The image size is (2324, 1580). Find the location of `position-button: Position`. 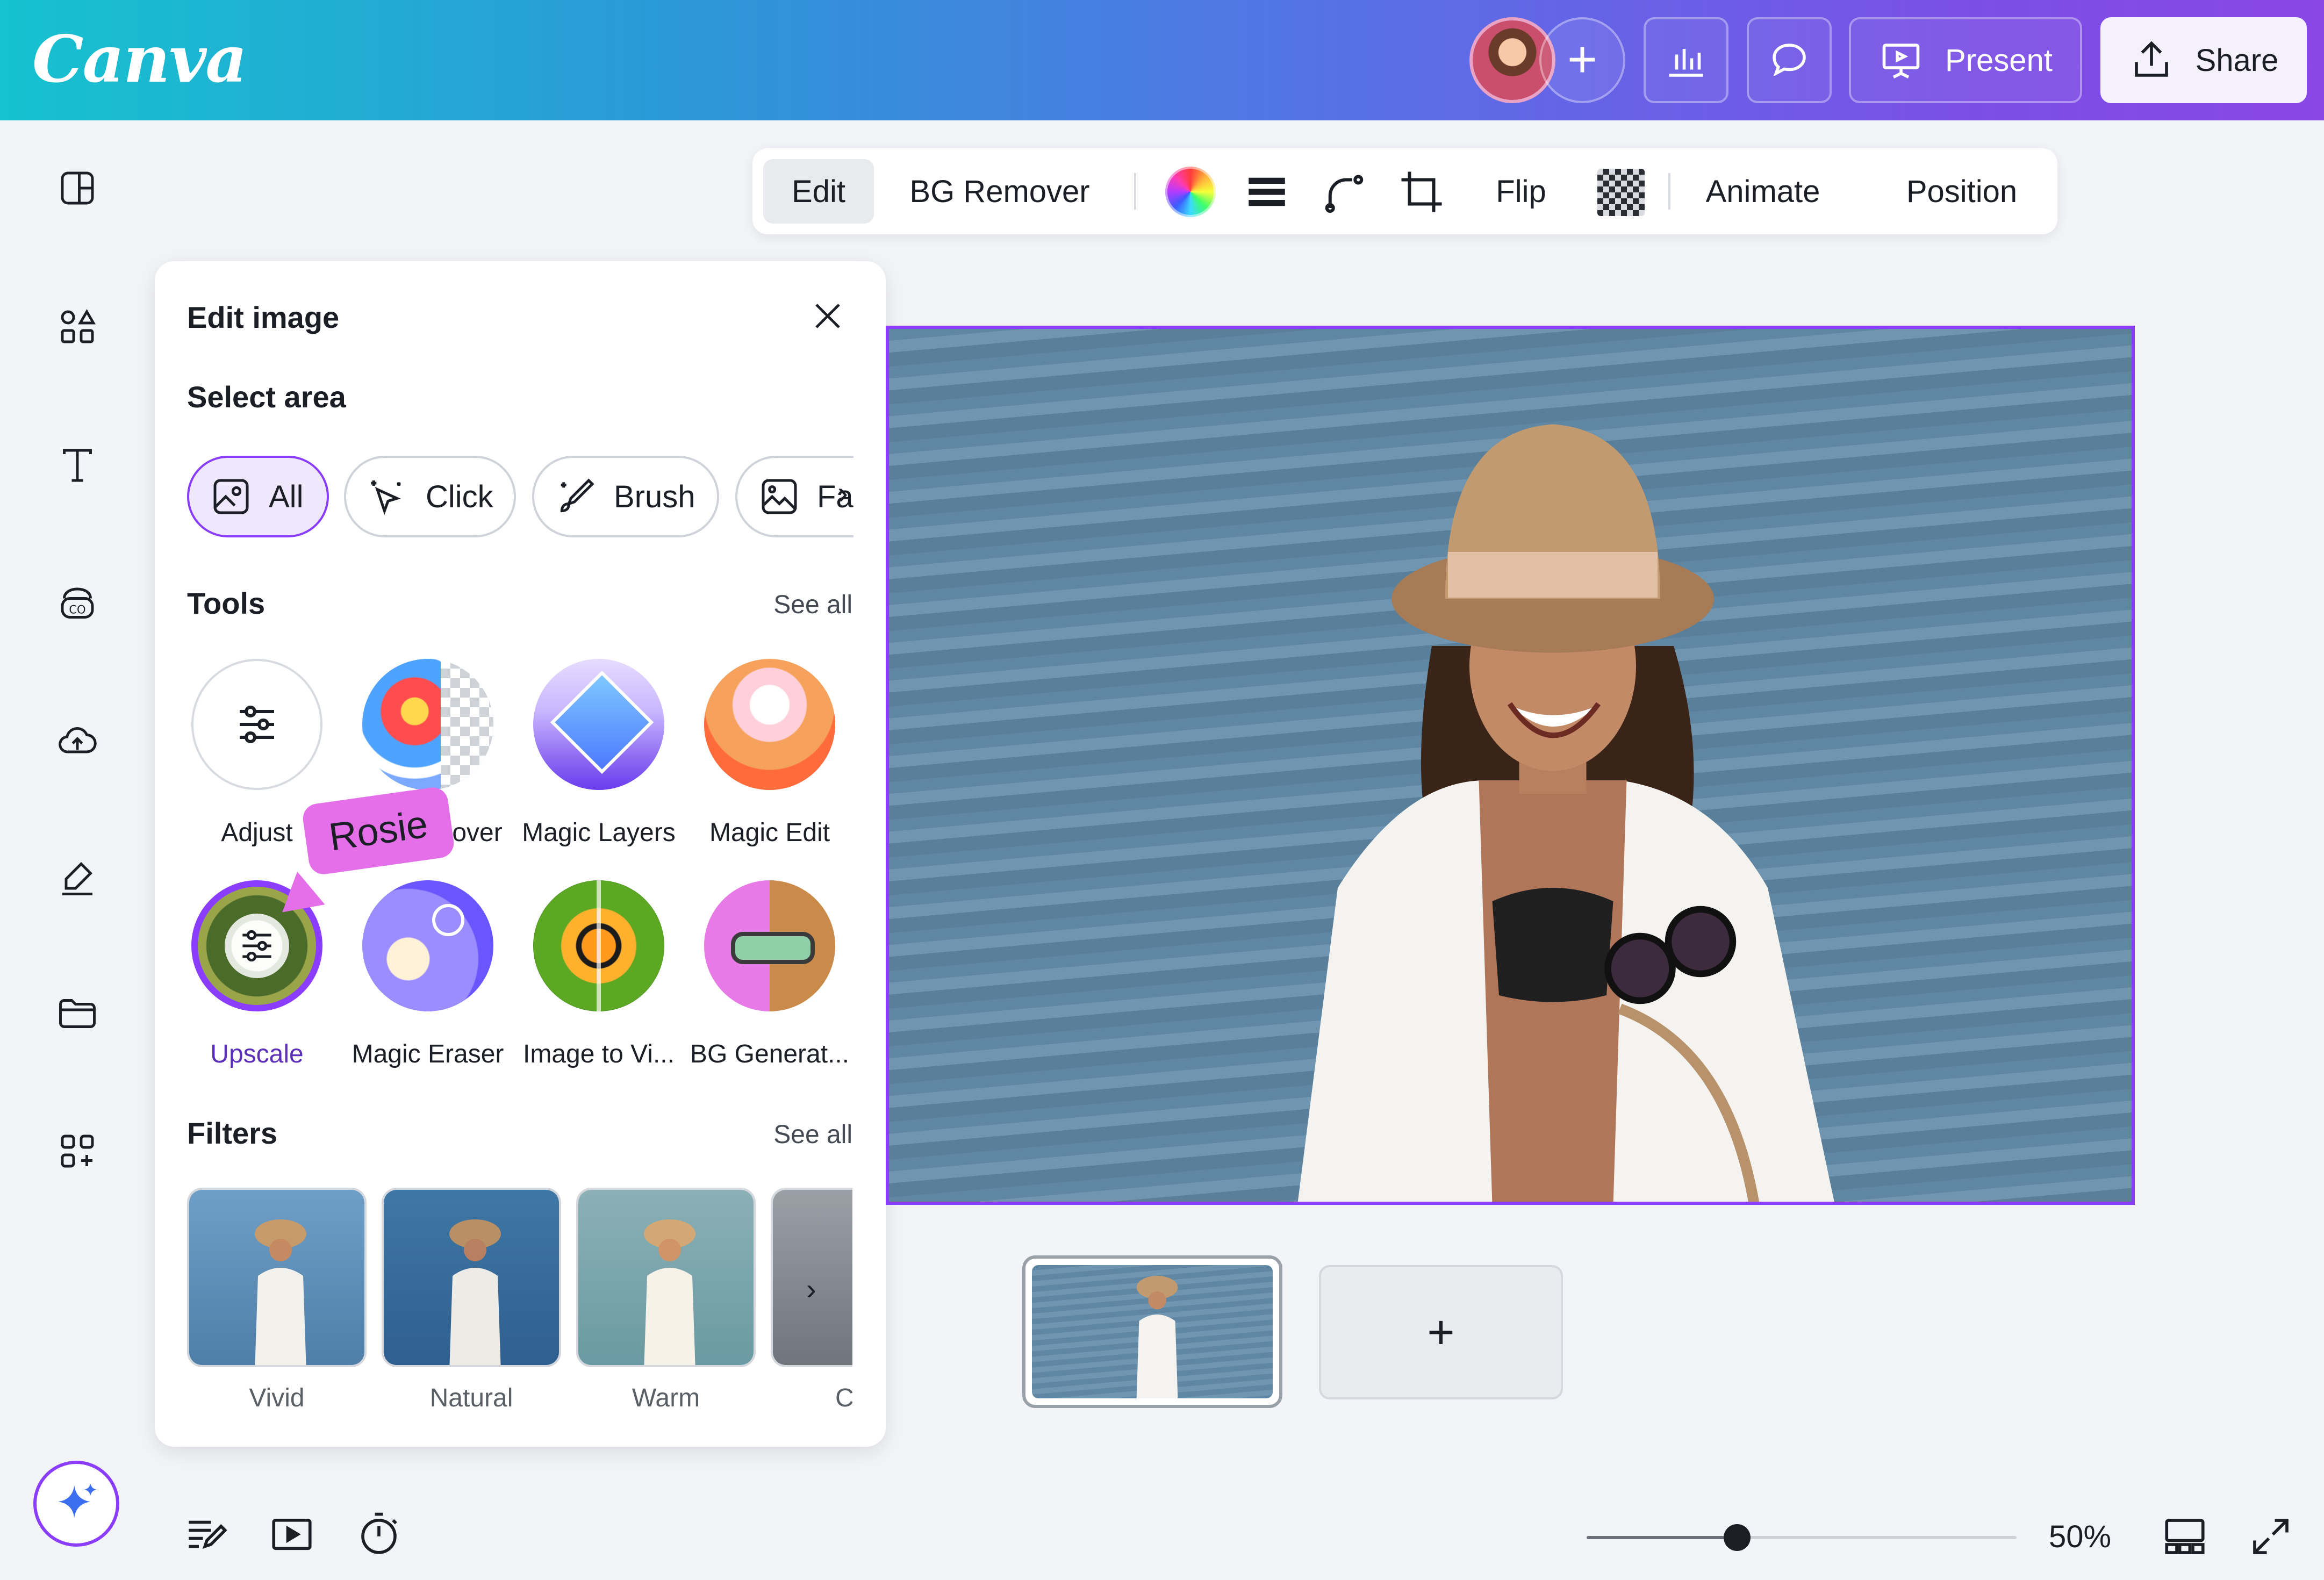

position-button: Position is located at coordinates (1961, 191).